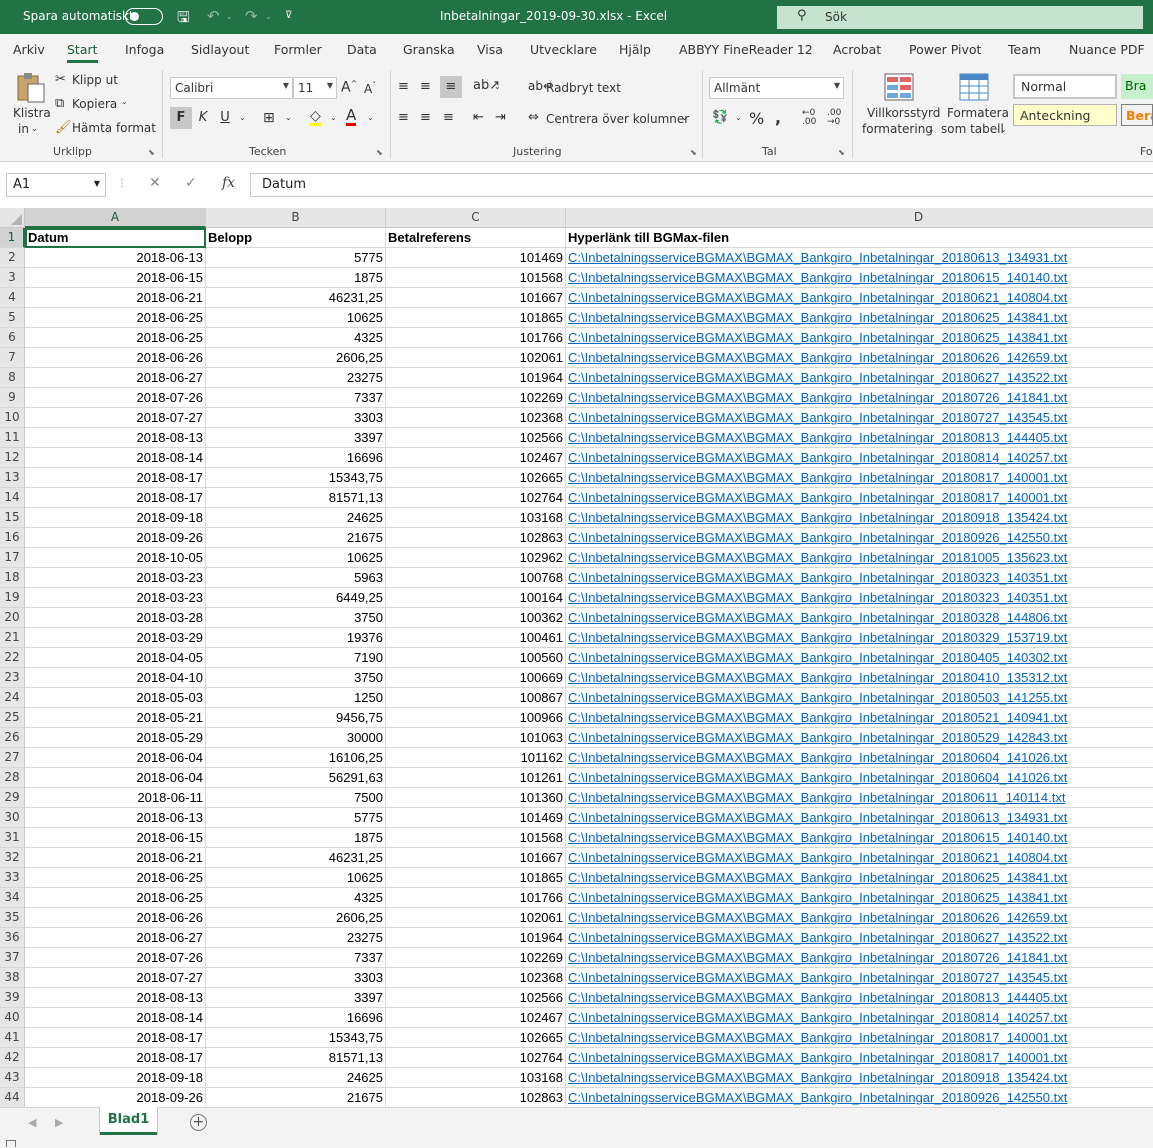 The image size is (1153, 1148). What do you see at coordinates (1024, 49) in the screenshot?
I see `tab-team: Team` at bounding box center [1024, 49].